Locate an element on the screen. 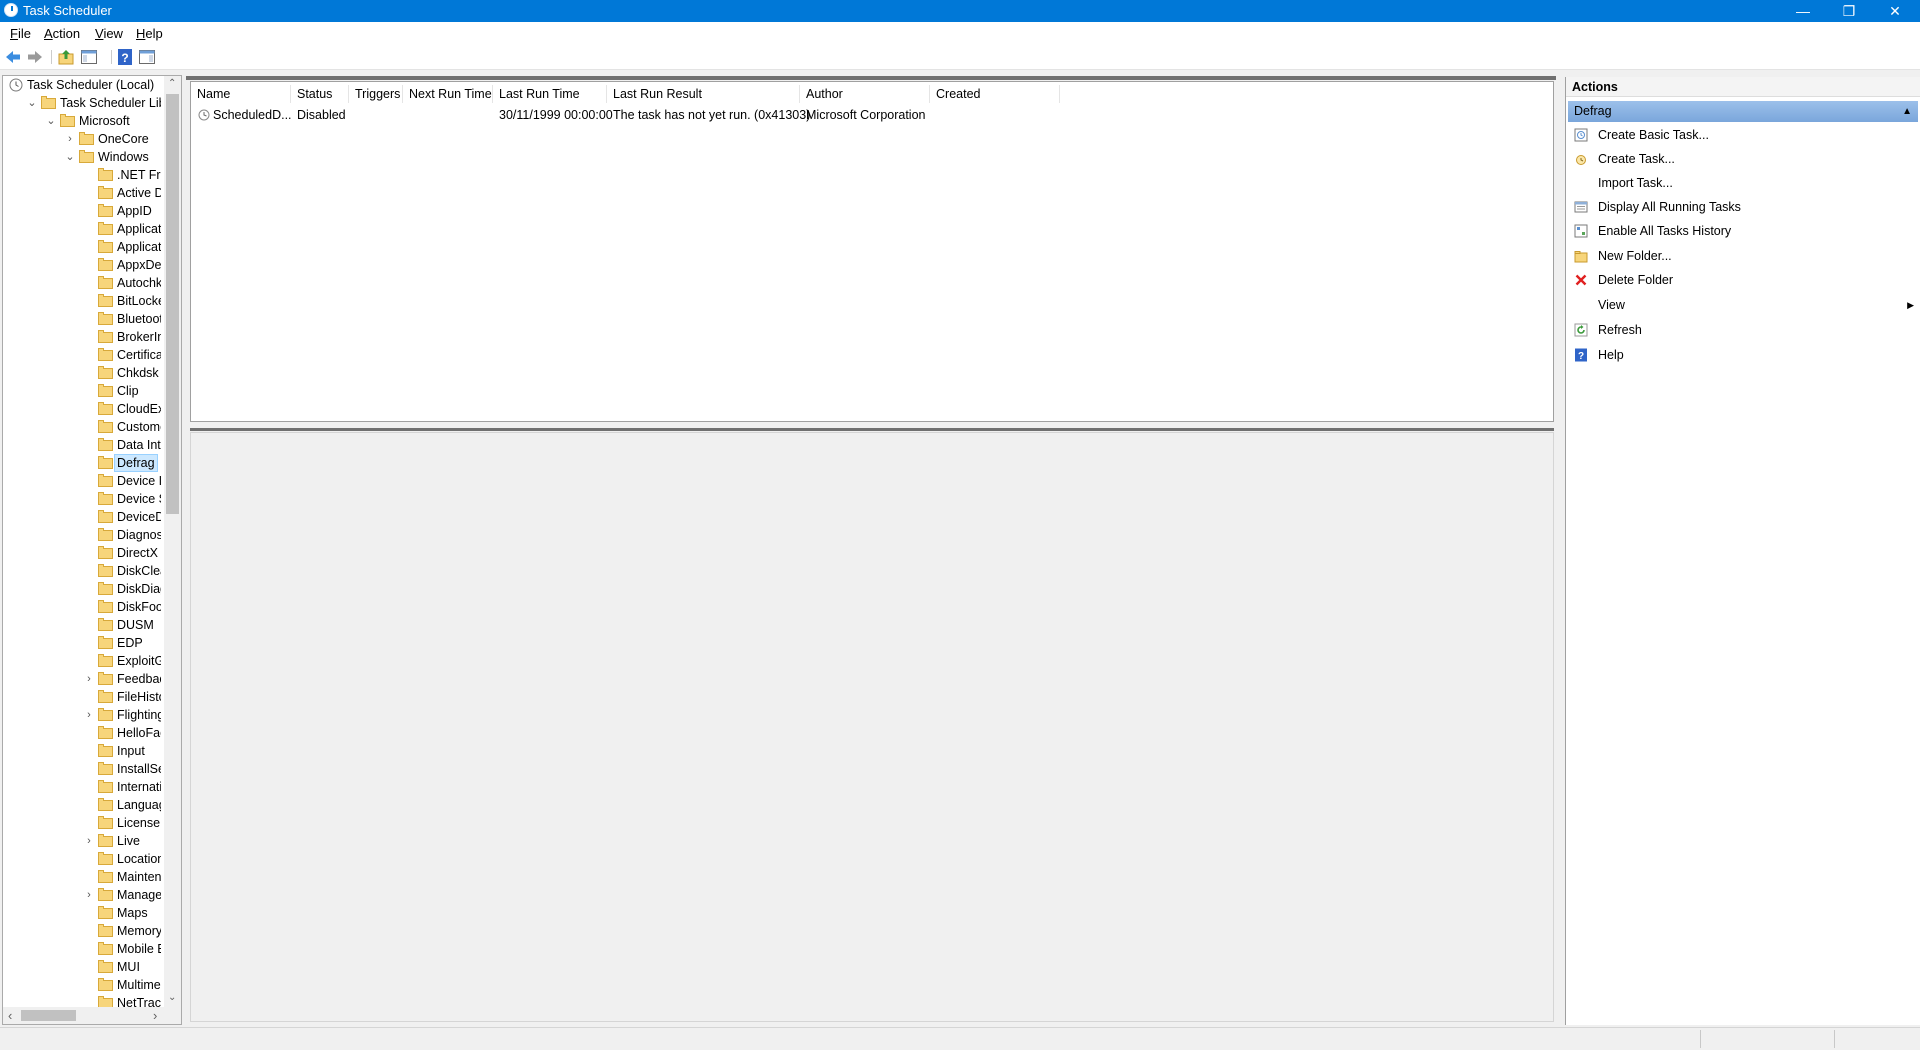  menu-file: File is located at coordinates (20, 33).